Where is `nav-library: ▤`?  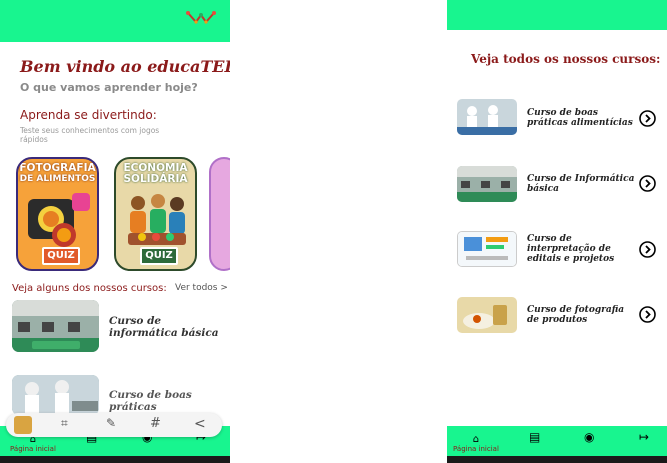
nav-library: ▤ is located at coordinates (534, 437).